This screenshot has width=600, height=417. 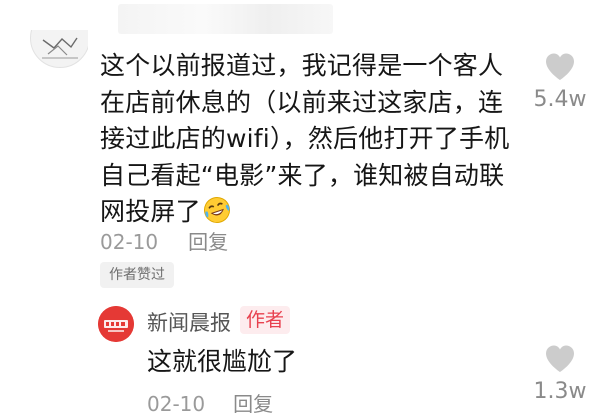 What do you see at coordinates (216, 210) in the screenshot?
I see `laughing-crying-emoji-icon` at bounding box center [216, 210].